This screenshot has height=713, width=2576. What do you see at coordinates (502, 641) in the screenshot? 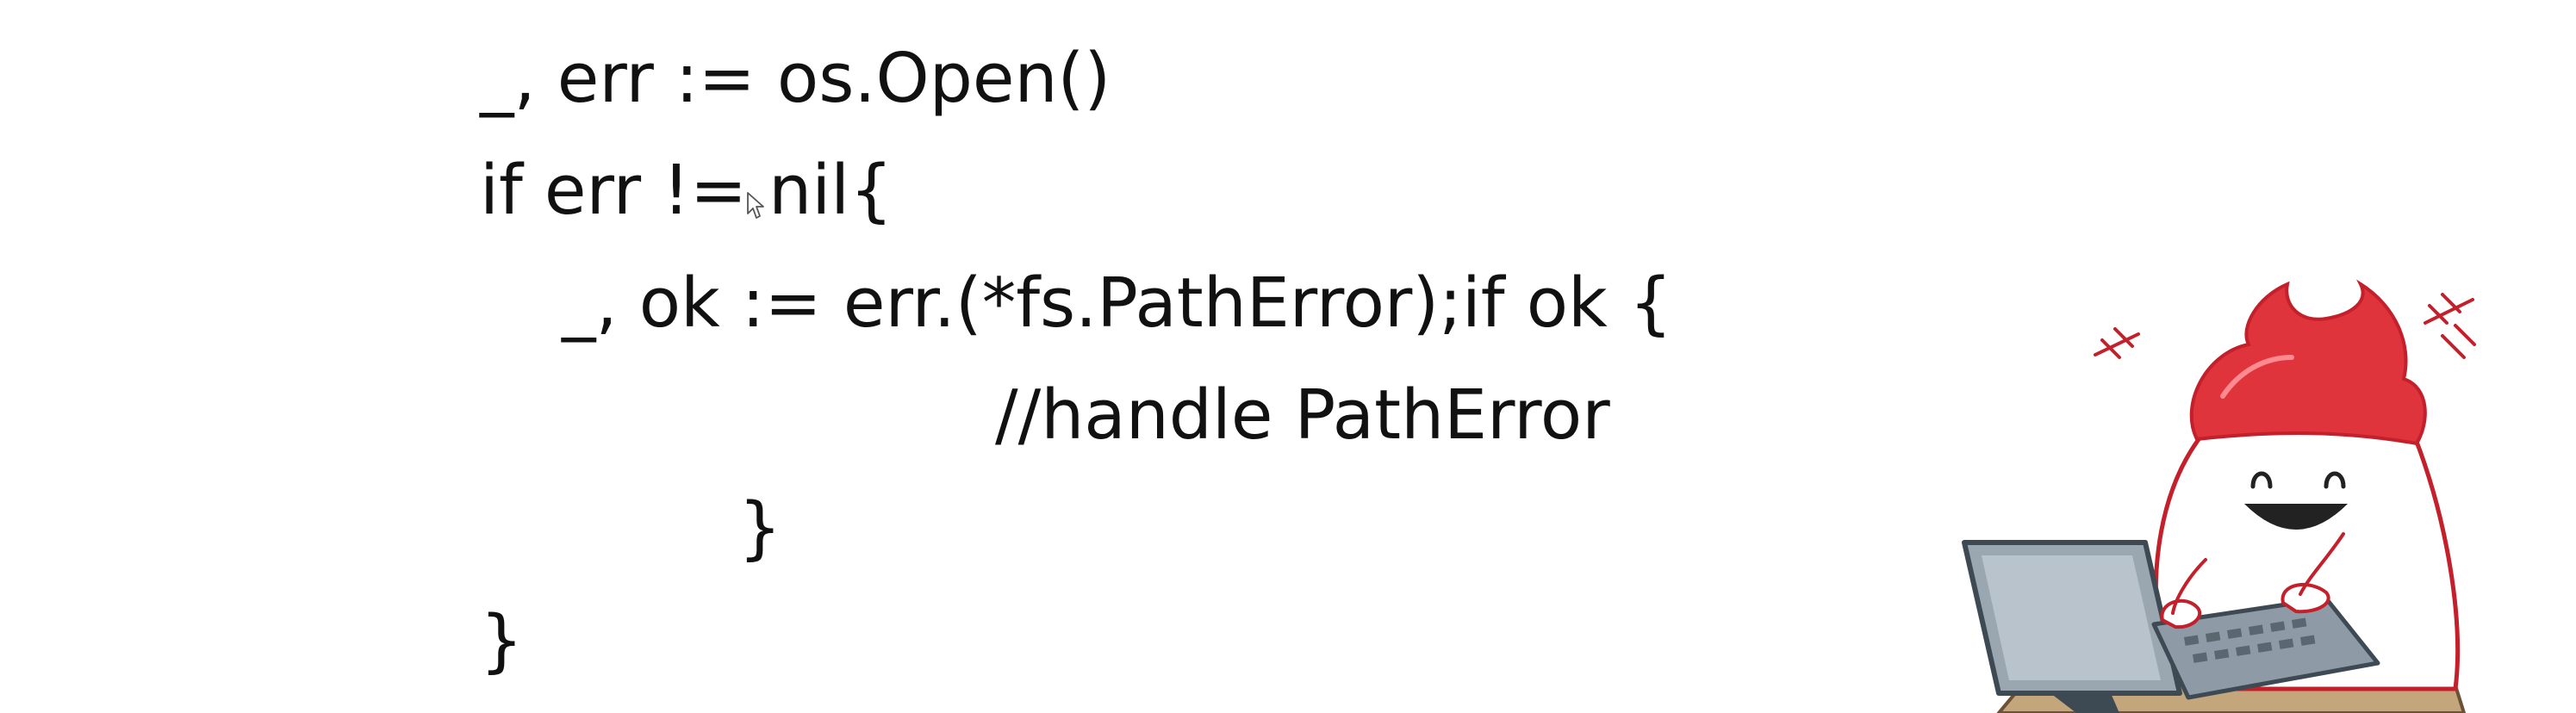
I see `code-line-close-outer: }` at bounding box center [502, 641].